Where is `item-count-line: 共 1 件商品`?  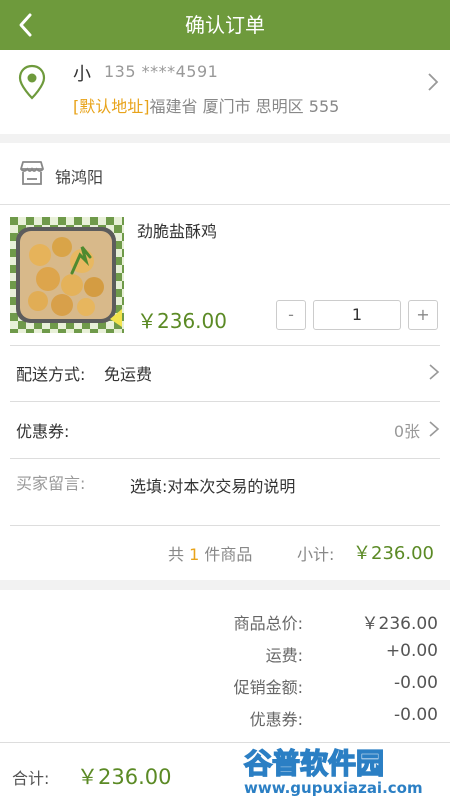
item-count-line: 共 1 件商品 is located at coordinates (210, 553).